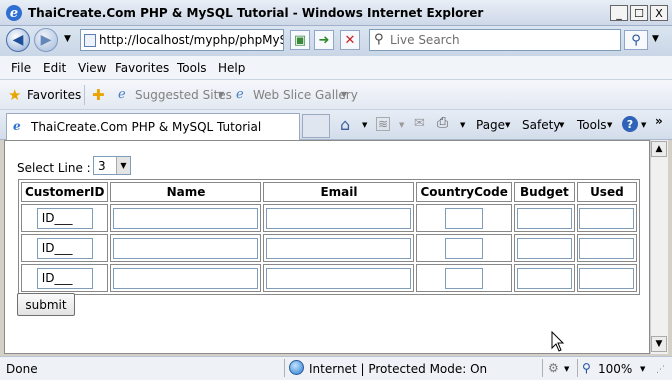 The image size is (672, 380). Describe the element at coordinates (507, 125) in the screenshot. I see `page-dropdown-icon: ▼` at that location.